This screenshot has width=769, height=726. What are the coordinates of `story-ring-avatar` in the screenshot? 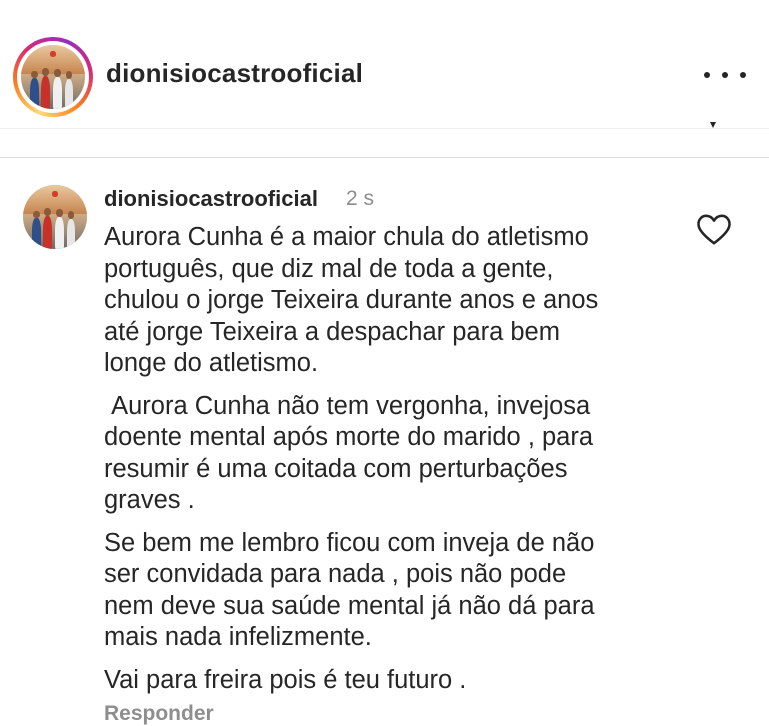 It's located at (53, 77).